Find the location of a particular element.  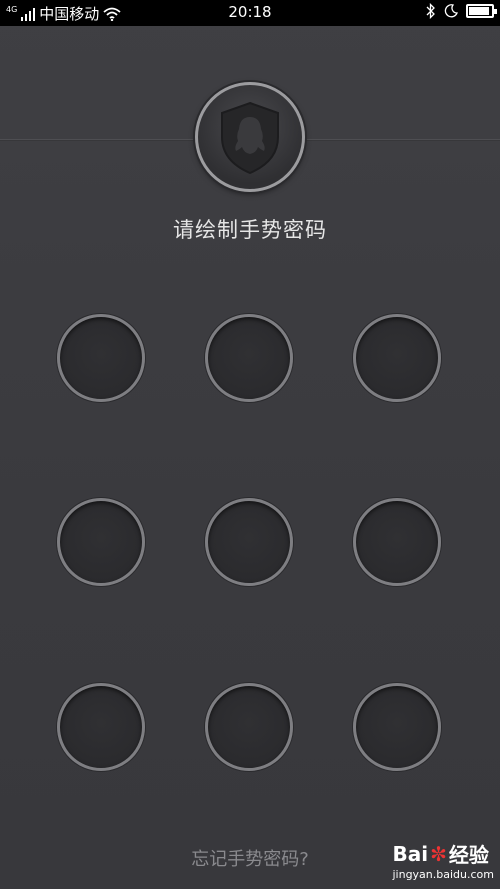

watermark-logo-right: 经验 is located at coordinates (468, 855).